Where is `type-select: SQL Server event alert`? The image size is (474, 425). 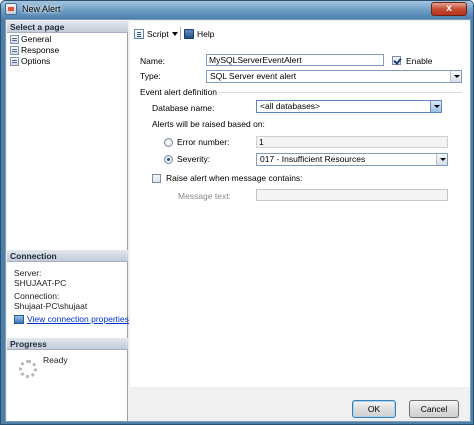
type-select: SQL Server event alert is located at coordinates (334, 76).